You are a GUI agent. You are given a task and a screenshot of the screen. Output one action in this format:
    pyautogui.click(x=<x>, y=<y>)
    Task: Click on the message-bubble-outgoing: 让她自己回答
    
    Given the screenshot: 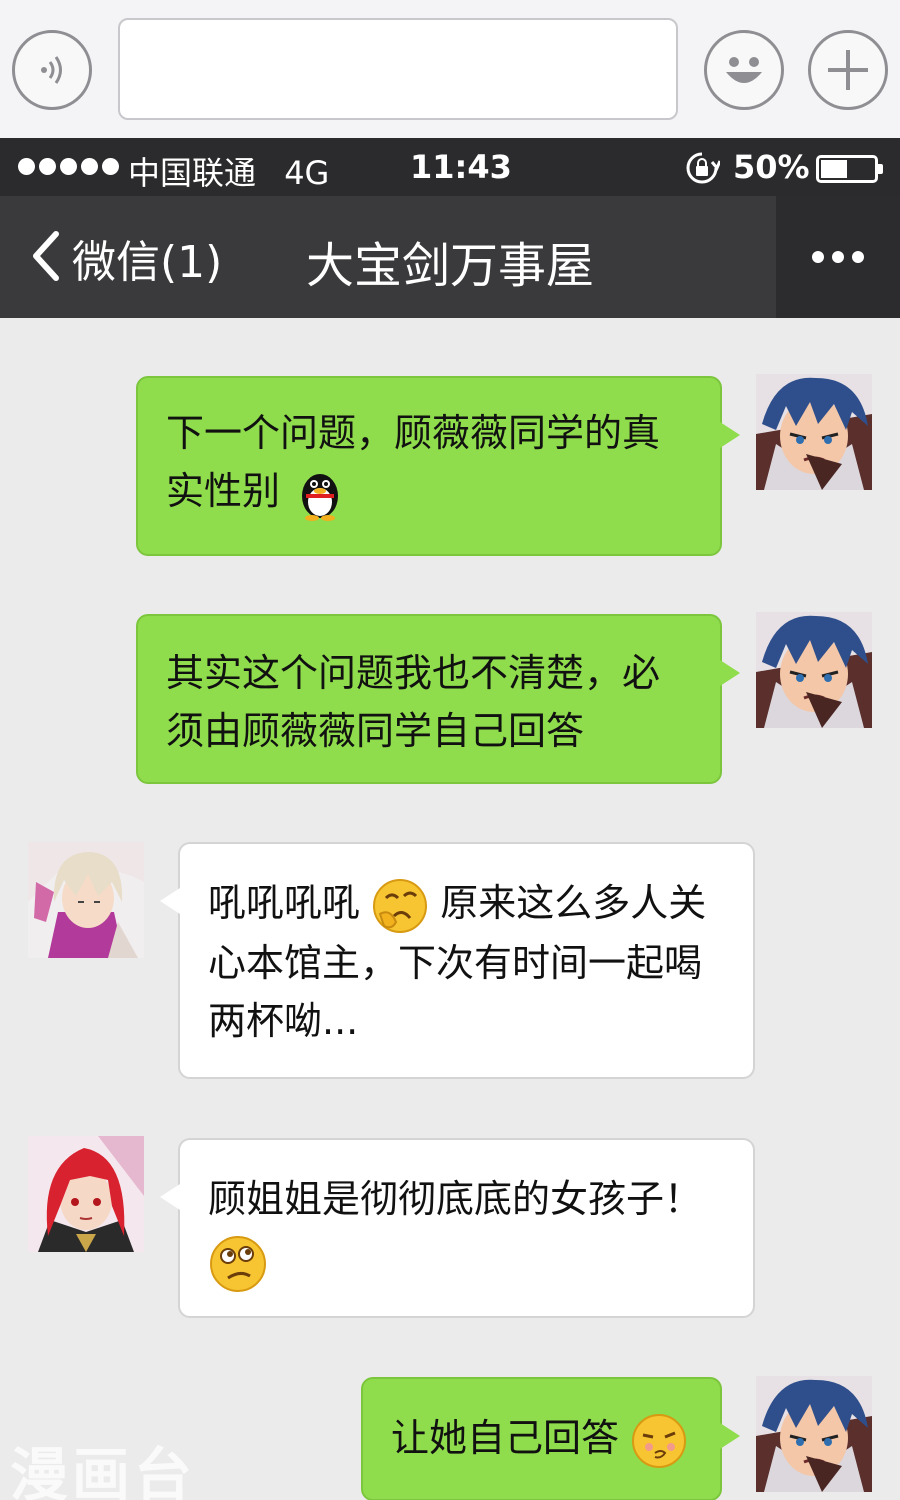 What is the action you would take?
    pyautogui.click(x=550, y=1438)
    